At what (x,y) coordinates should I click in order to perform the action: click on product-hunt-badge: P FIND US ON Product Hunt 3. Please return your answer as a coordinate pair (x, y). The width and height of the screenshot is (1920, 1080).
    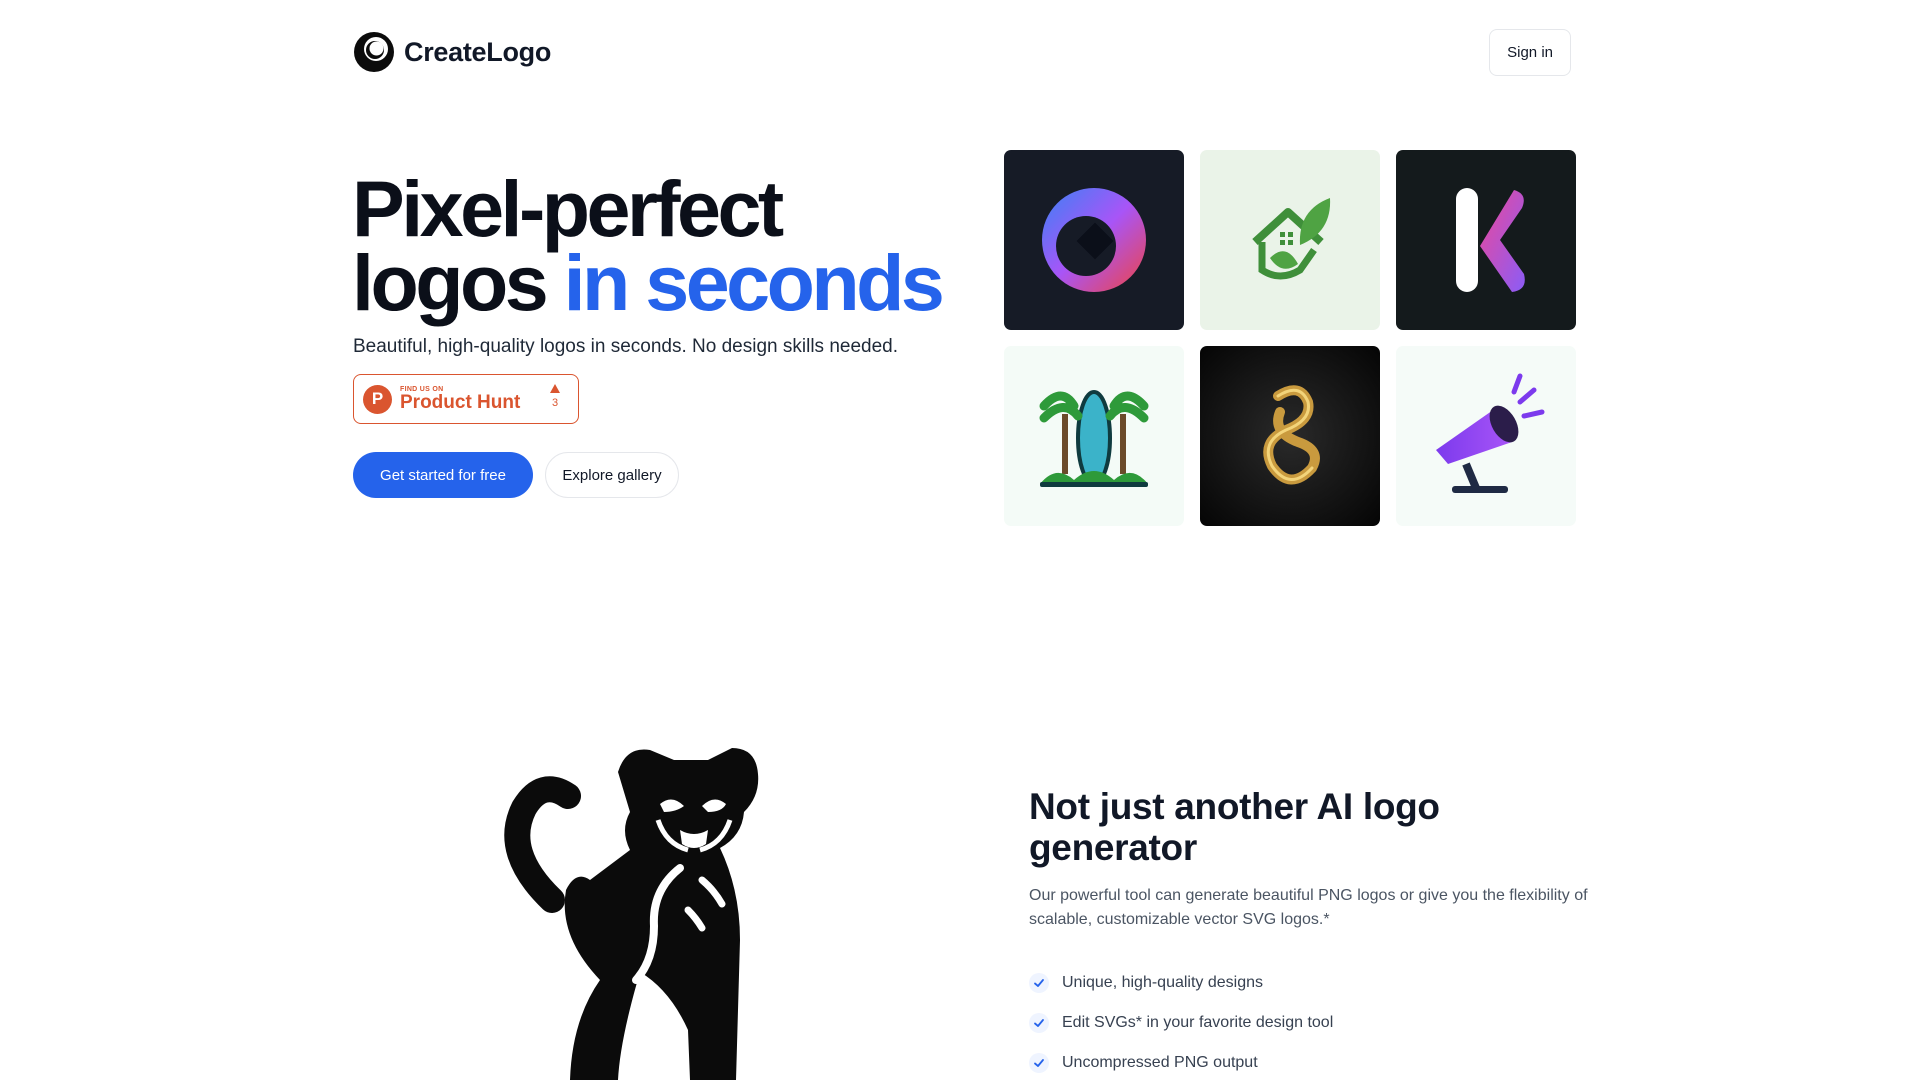
    Looking at the image, I should click on (466, 399).